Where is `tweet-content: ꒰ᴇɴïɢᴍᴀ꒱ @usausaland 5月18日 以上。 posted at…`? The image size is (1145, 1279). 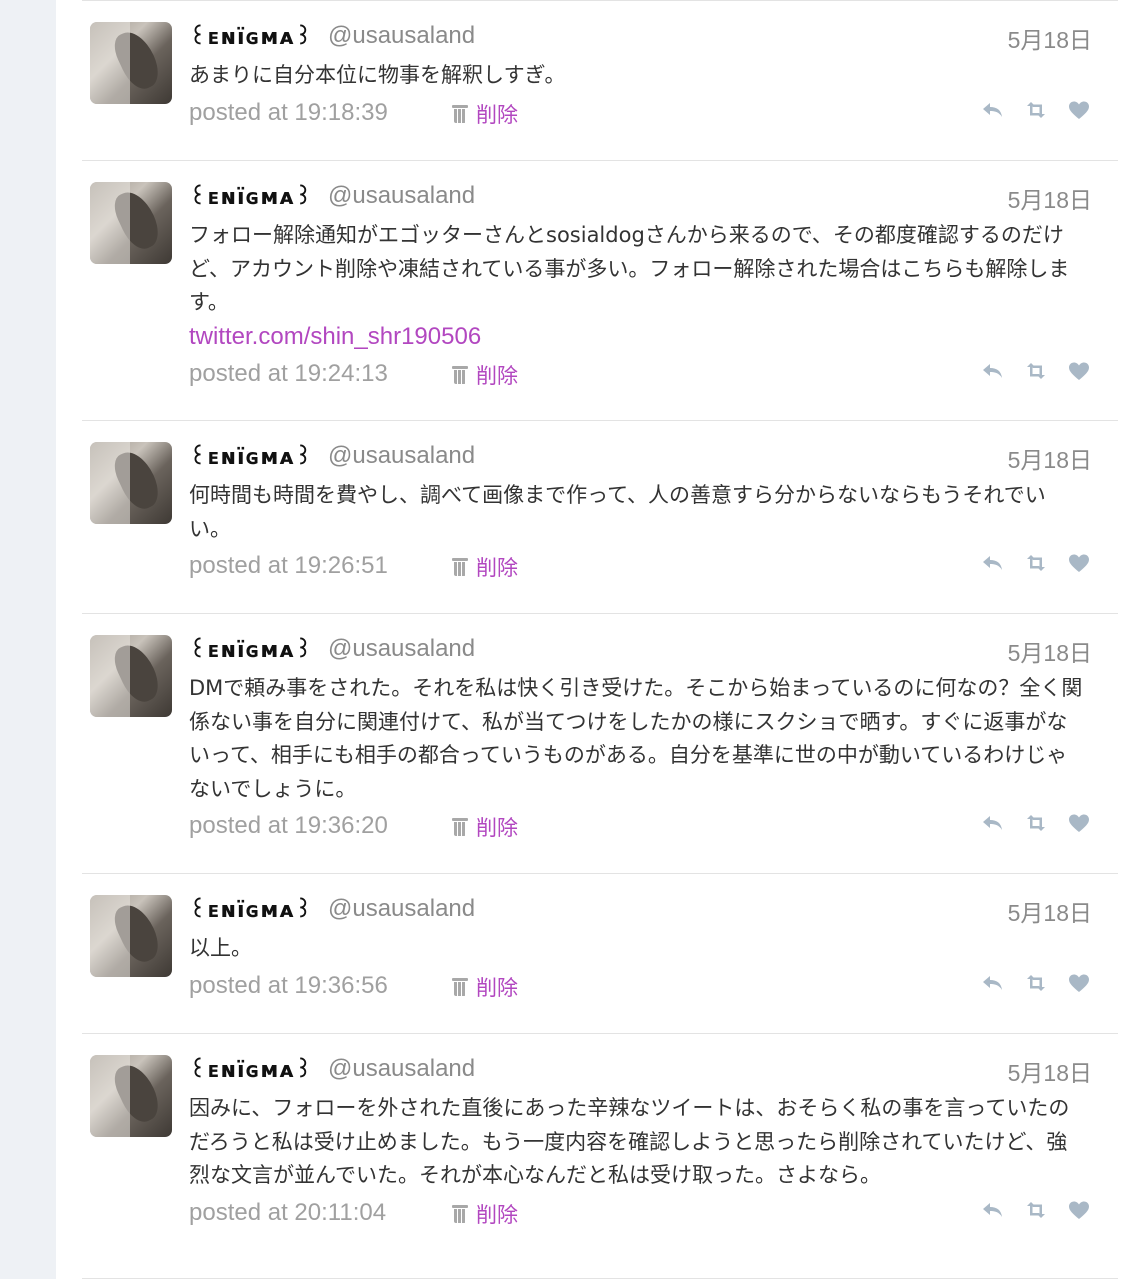 tweet-content: ꒰ᴇɴïɢᴍᴀ꒱ @usausaland 5月18日 以上。 posted at… is located at coordinates (640, 939).